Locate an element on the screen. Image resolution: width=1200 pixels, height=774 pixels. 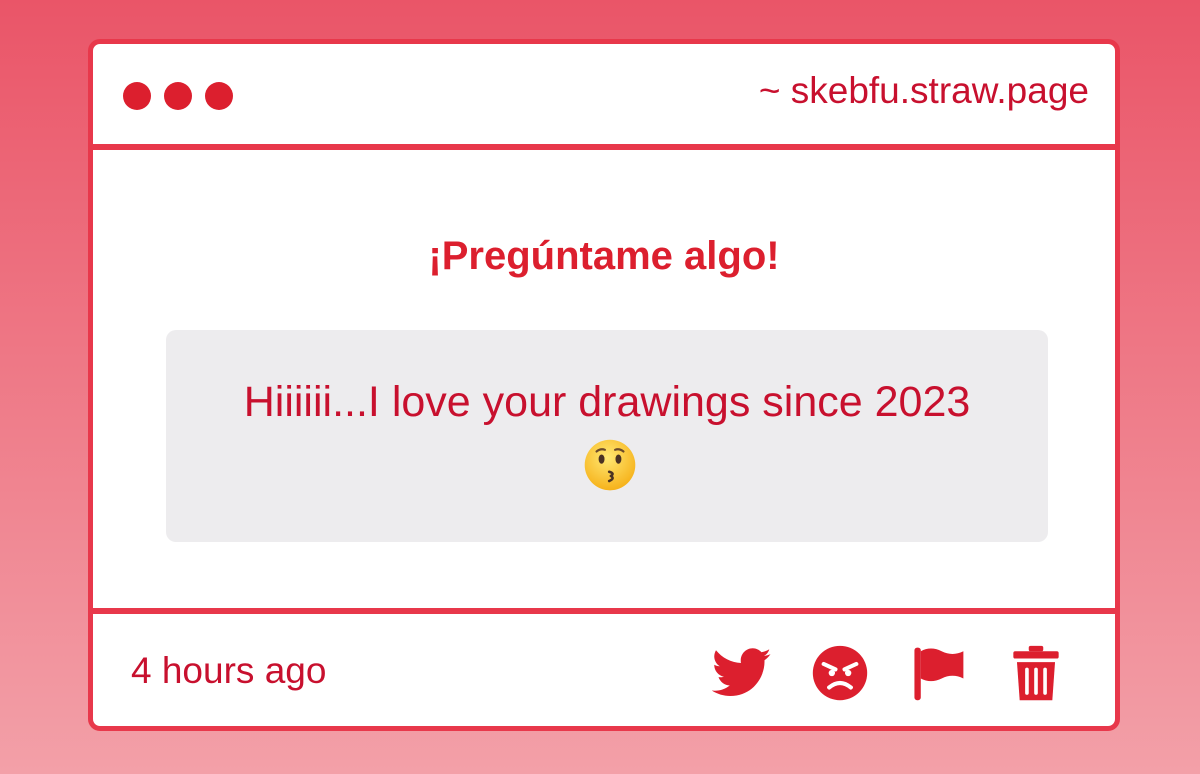
flag-icon is located at coordinates (939, 674).